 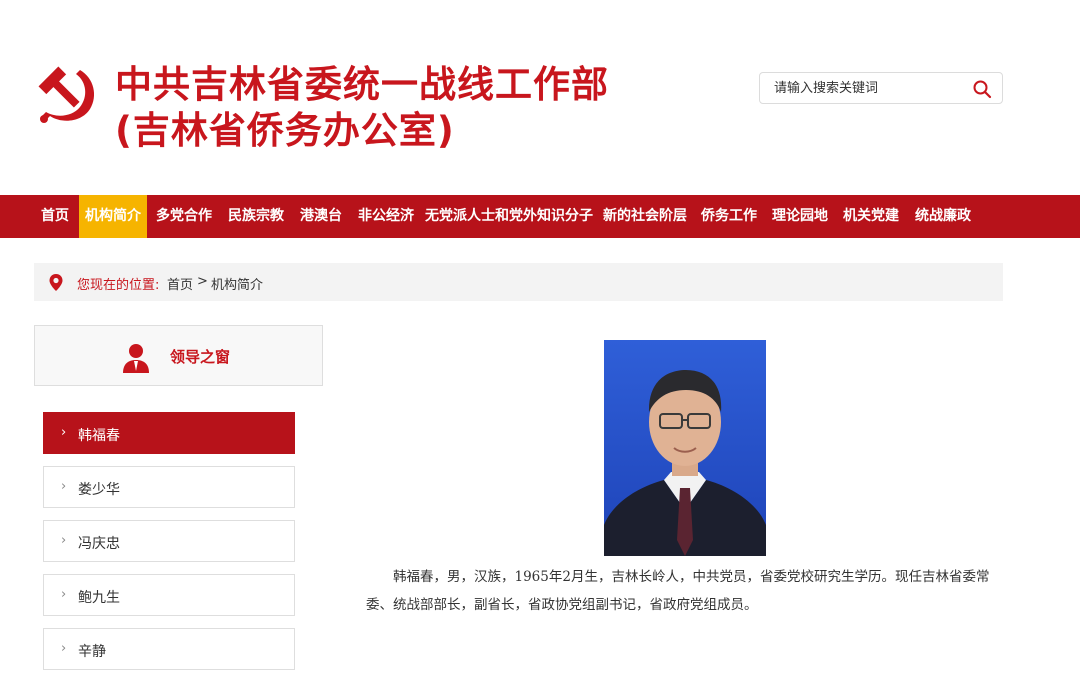 What do you see at coordinates (800, 216) in the screenshot?
I see `nav-item-theory: 理论园地` at bounding box center [800, 216].